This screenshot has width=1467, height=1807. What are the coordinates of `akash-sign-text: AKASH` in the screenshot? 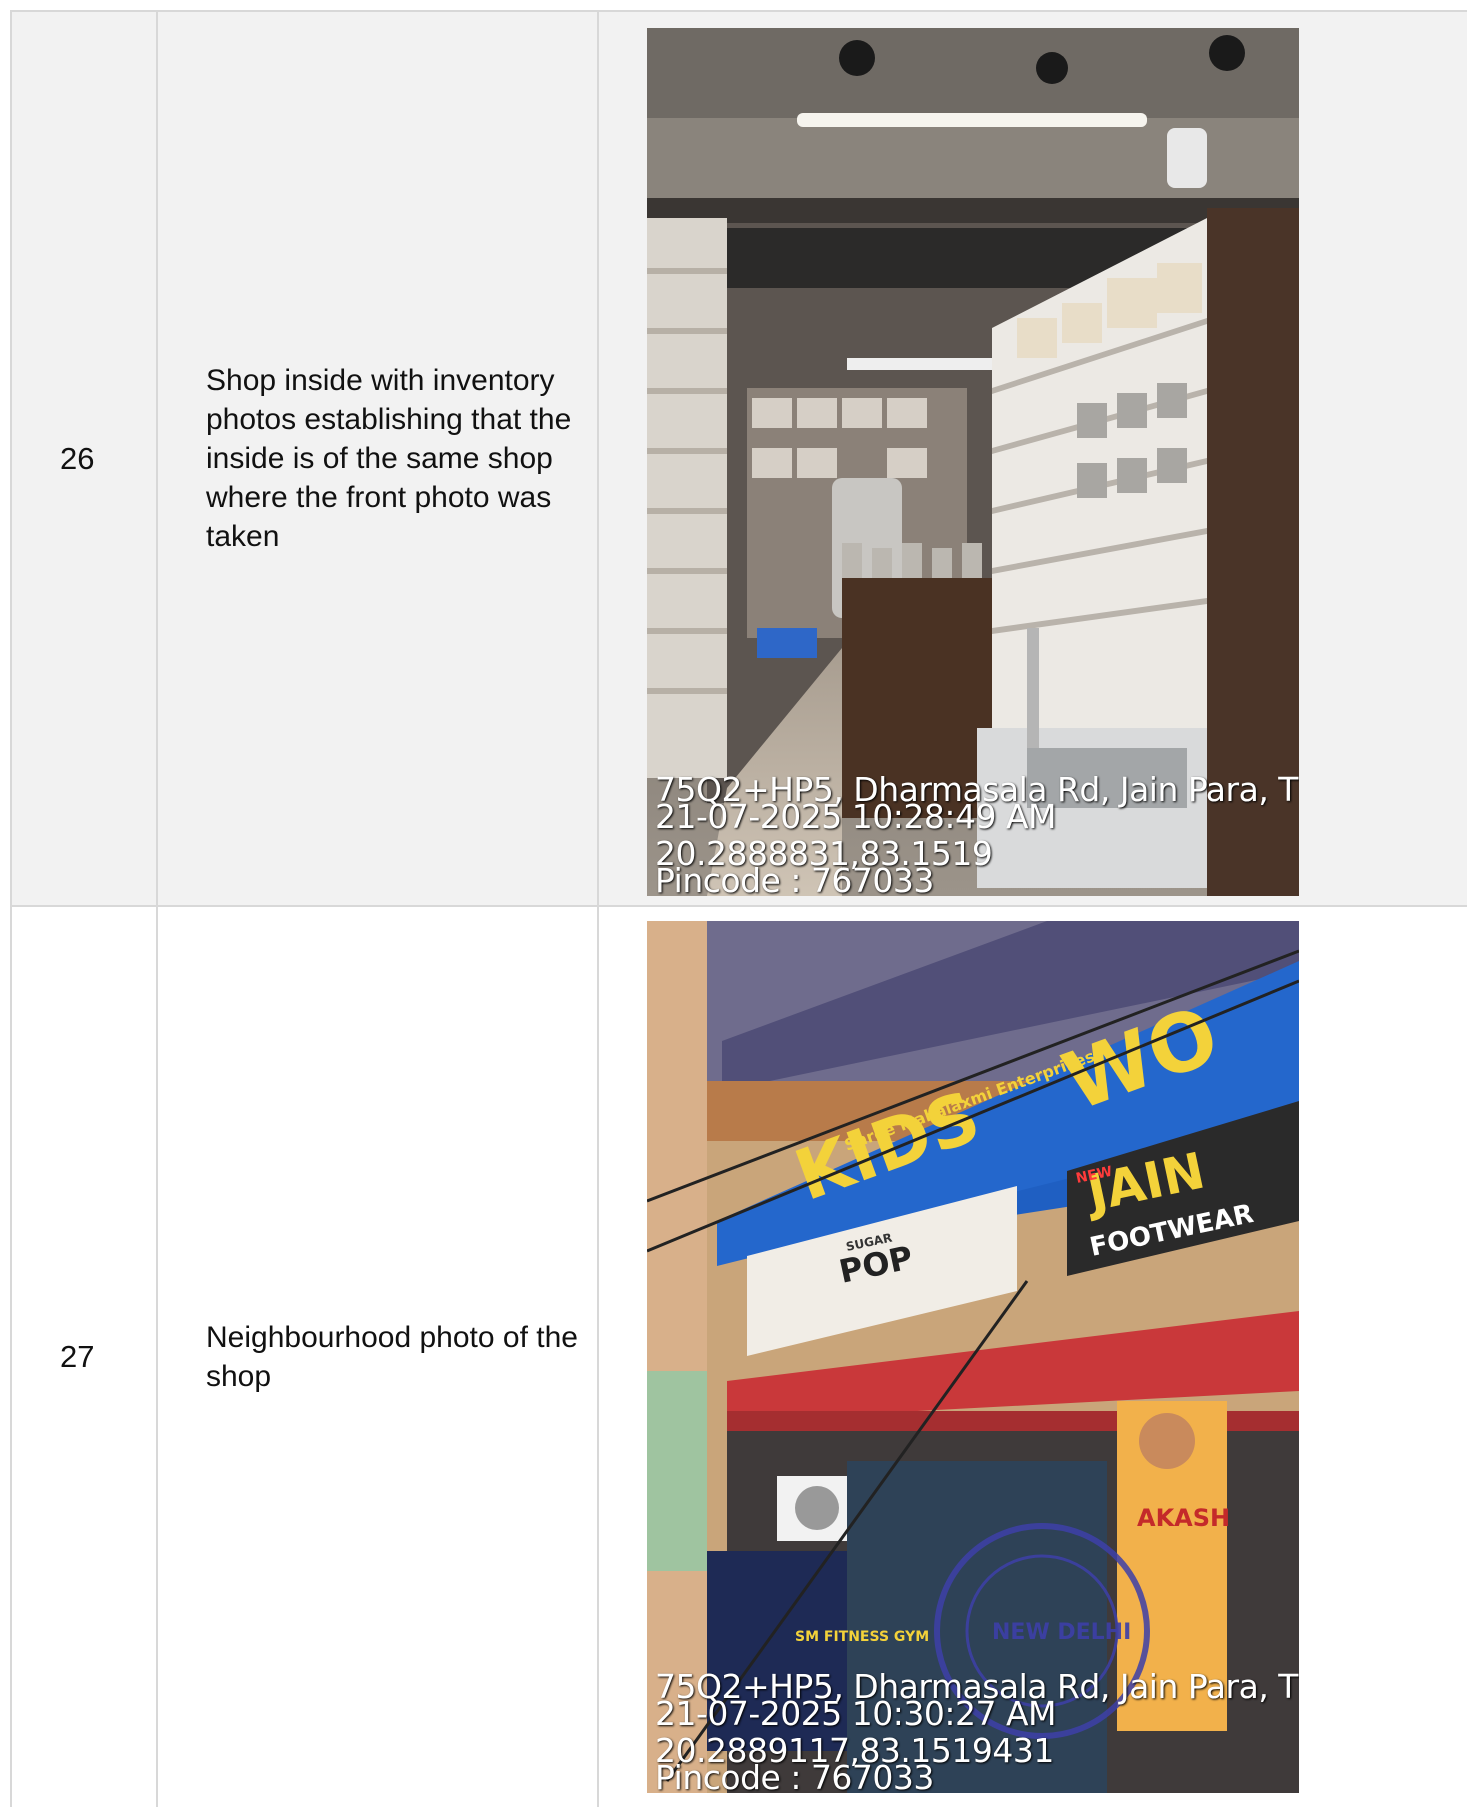 It's located at (1183, 1518).